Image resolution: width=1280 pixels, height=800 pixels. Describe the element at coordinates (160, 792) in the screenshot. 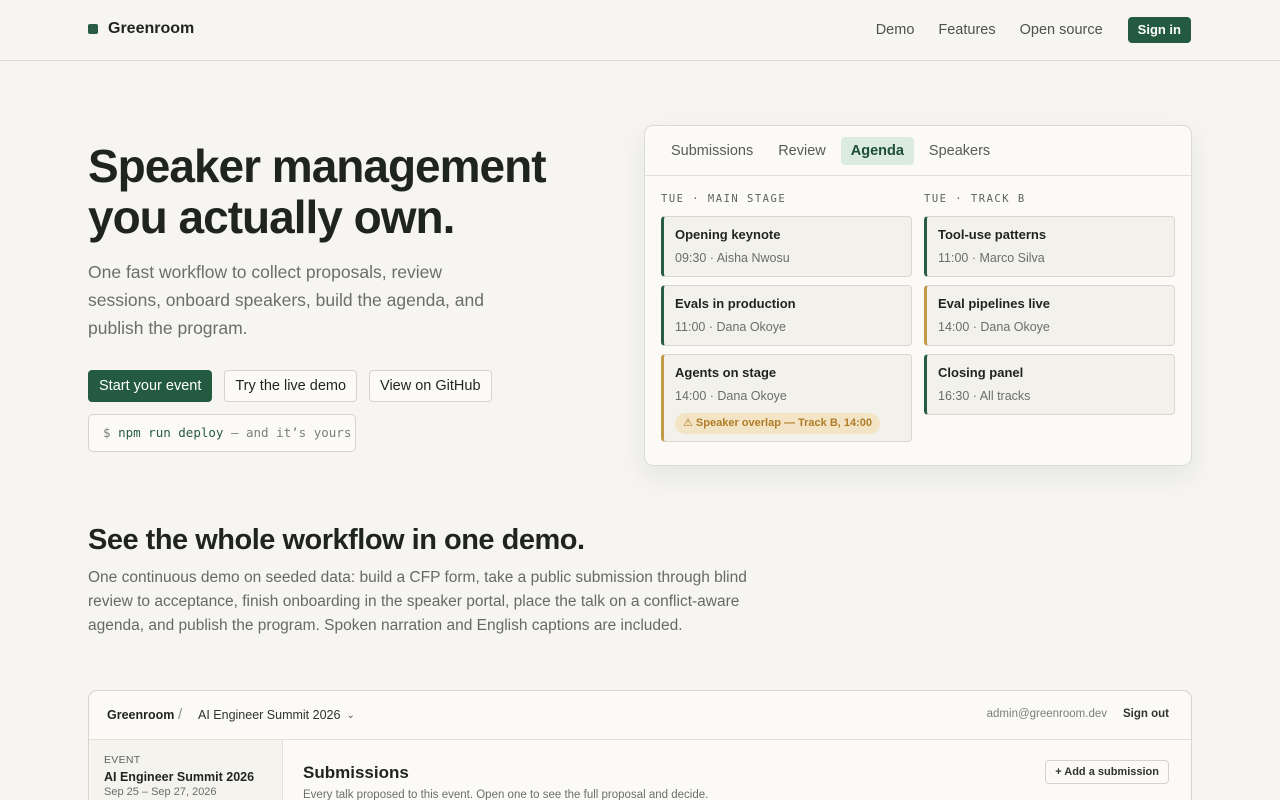

I see `sidebar-event-dates: Sep 25 – Sep 27, 2026` at that location.